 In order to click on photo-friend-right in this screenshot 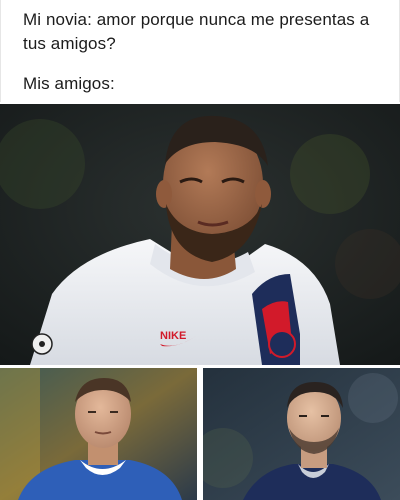, I will do `click(301, 434)`.